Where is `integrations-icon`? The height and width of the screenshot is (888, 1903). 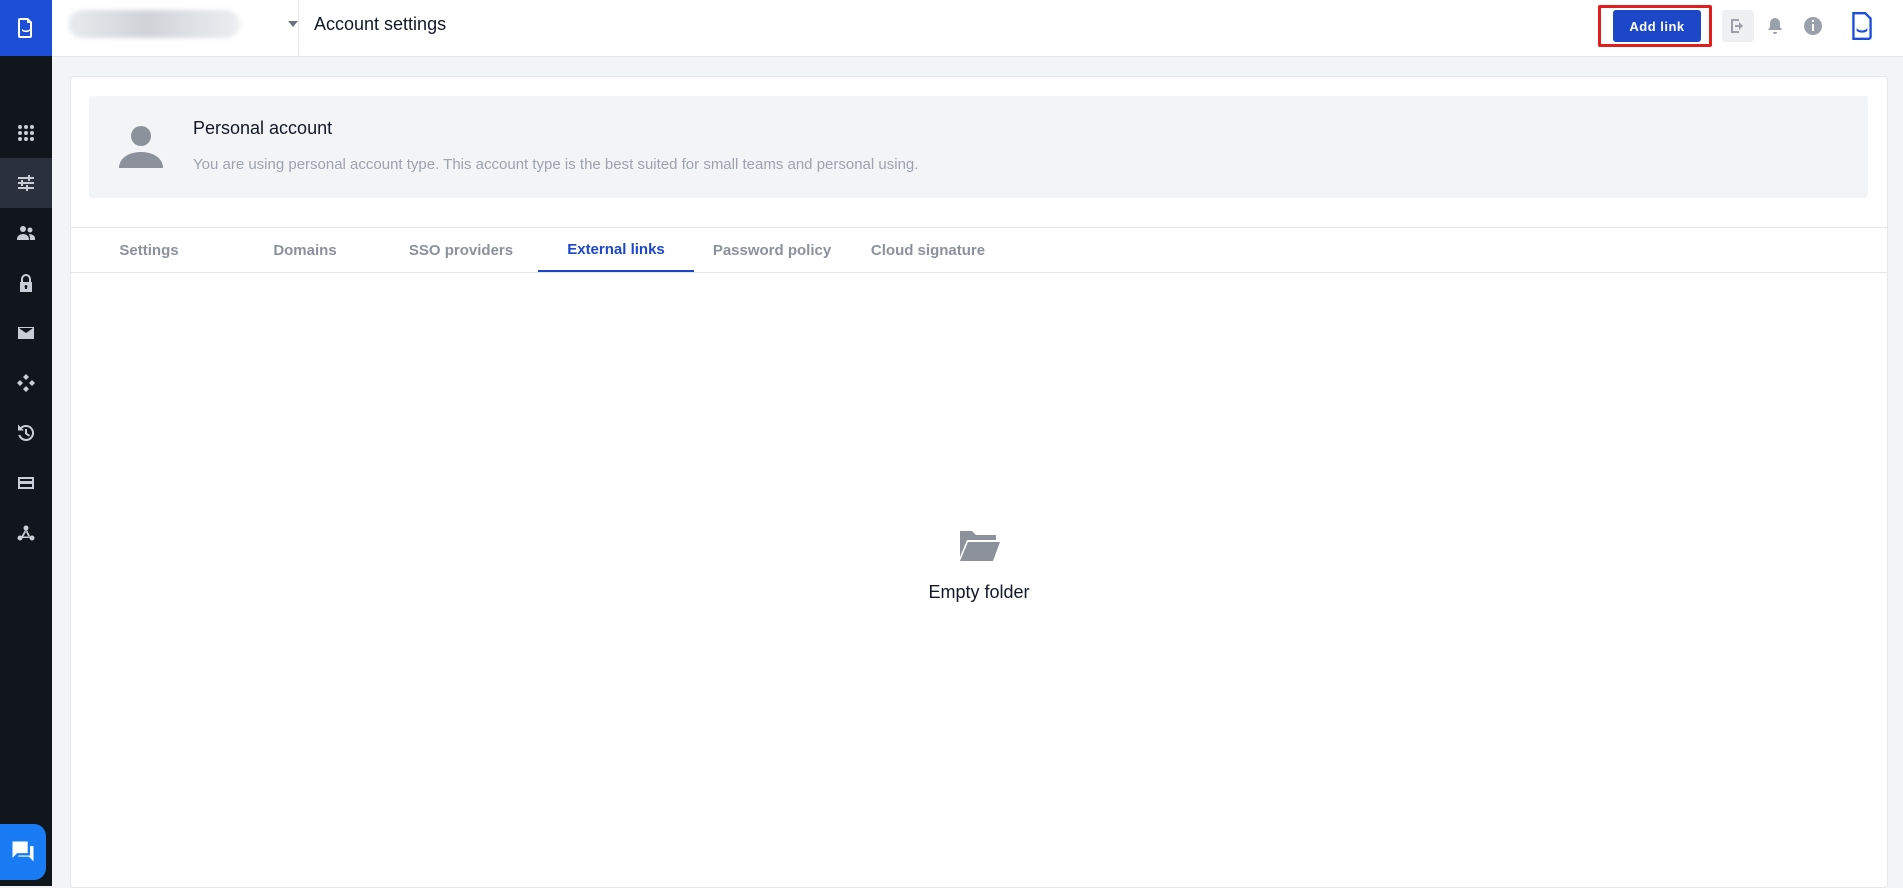 integrations-icon is located at coordinates (26, 383).